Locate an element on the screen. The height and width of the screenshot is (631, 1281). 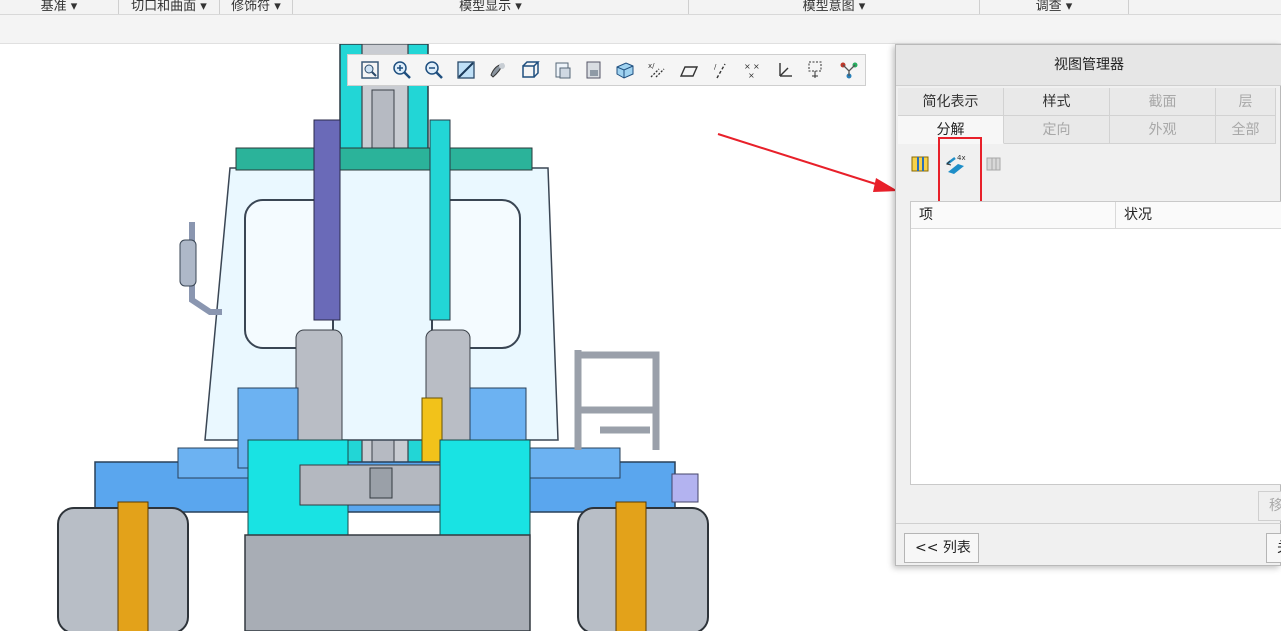
tab-layers: 层 is located at coordinates (1246, 102).